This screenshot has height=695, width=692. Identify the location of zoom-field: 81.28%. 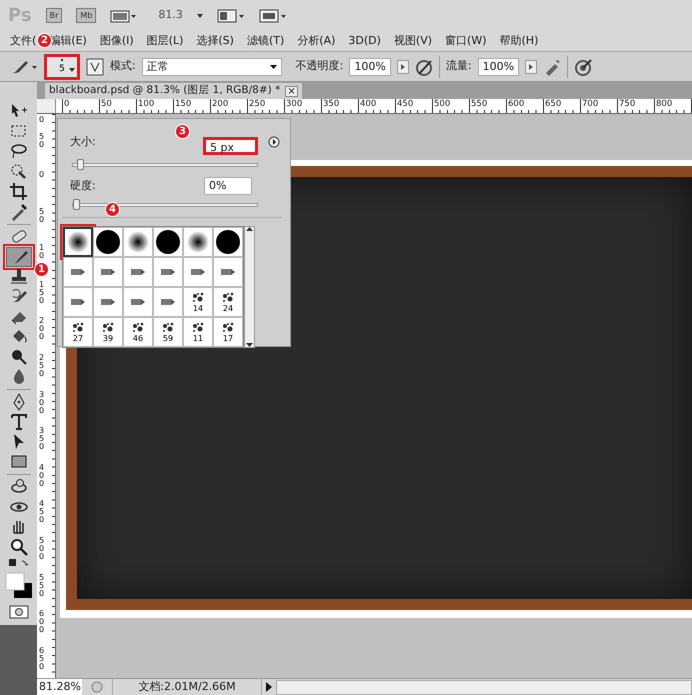
(59, 687).